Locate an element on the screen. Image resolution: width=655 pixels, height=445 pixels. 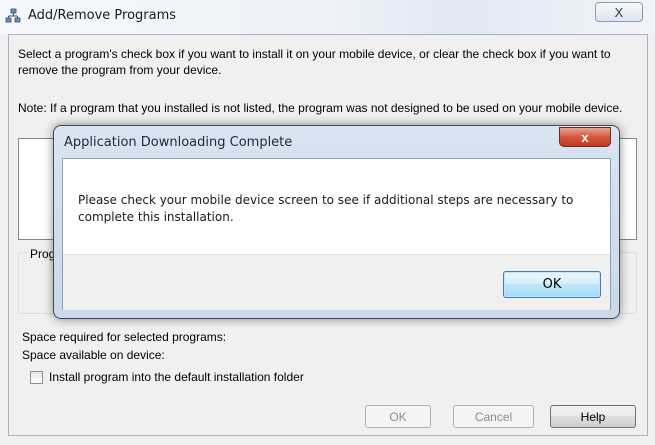
close-icon: x is located at coordinates (585, 137).